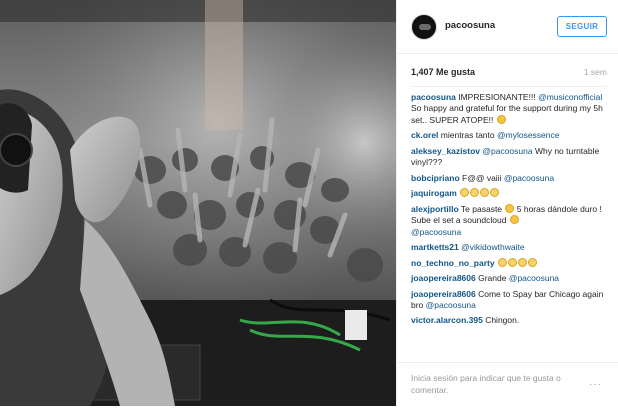  I want to click on follow-button: SEGUIR, so click(582, 26).